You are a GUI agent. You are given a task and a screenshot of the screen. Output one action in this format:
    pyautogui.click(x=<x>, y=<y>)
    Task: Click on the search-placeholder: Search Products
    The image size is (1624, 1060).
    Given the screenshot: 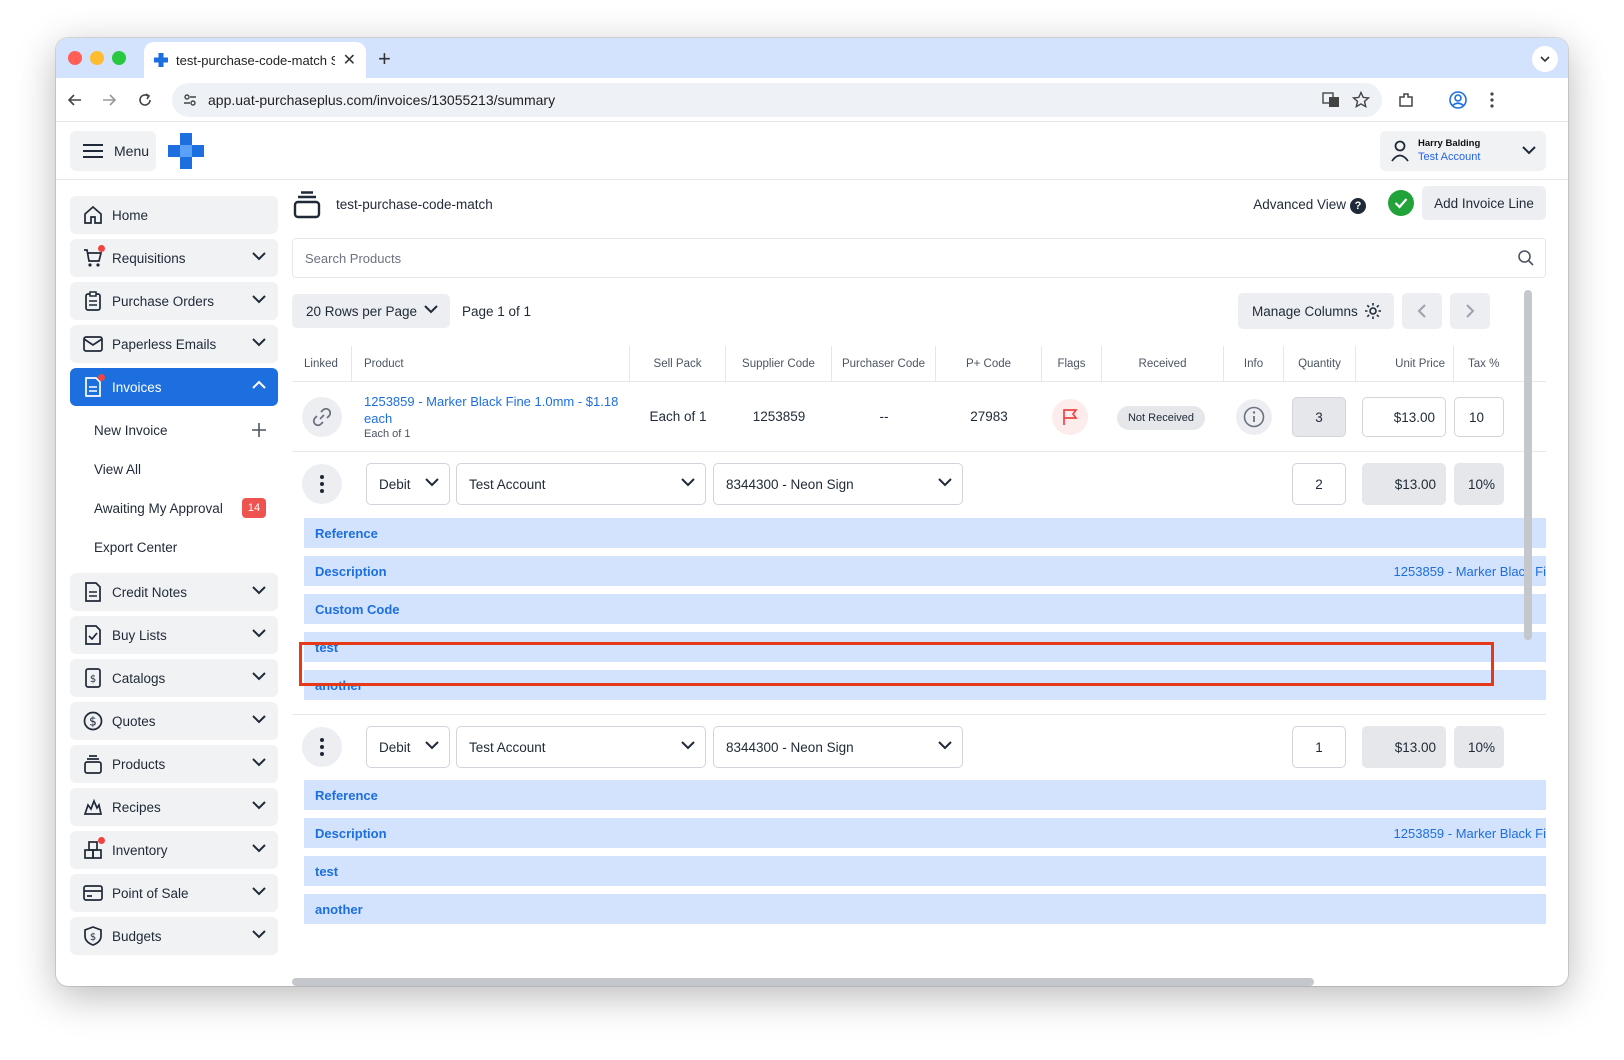 What is the action you would take?
    pyautogui.click(x=353, y=258)
    